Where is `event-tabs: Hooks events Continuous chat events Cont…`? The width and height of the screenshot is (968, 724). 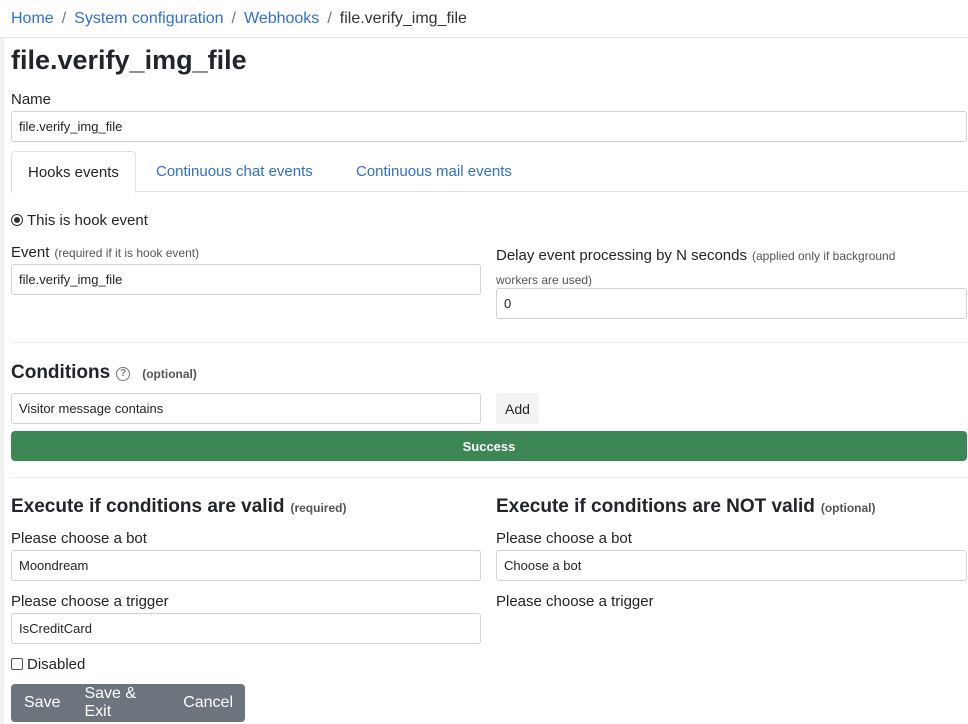
event-tabs: Hooks events Continuous chat events Cont… is located at coordinates (489, 172).